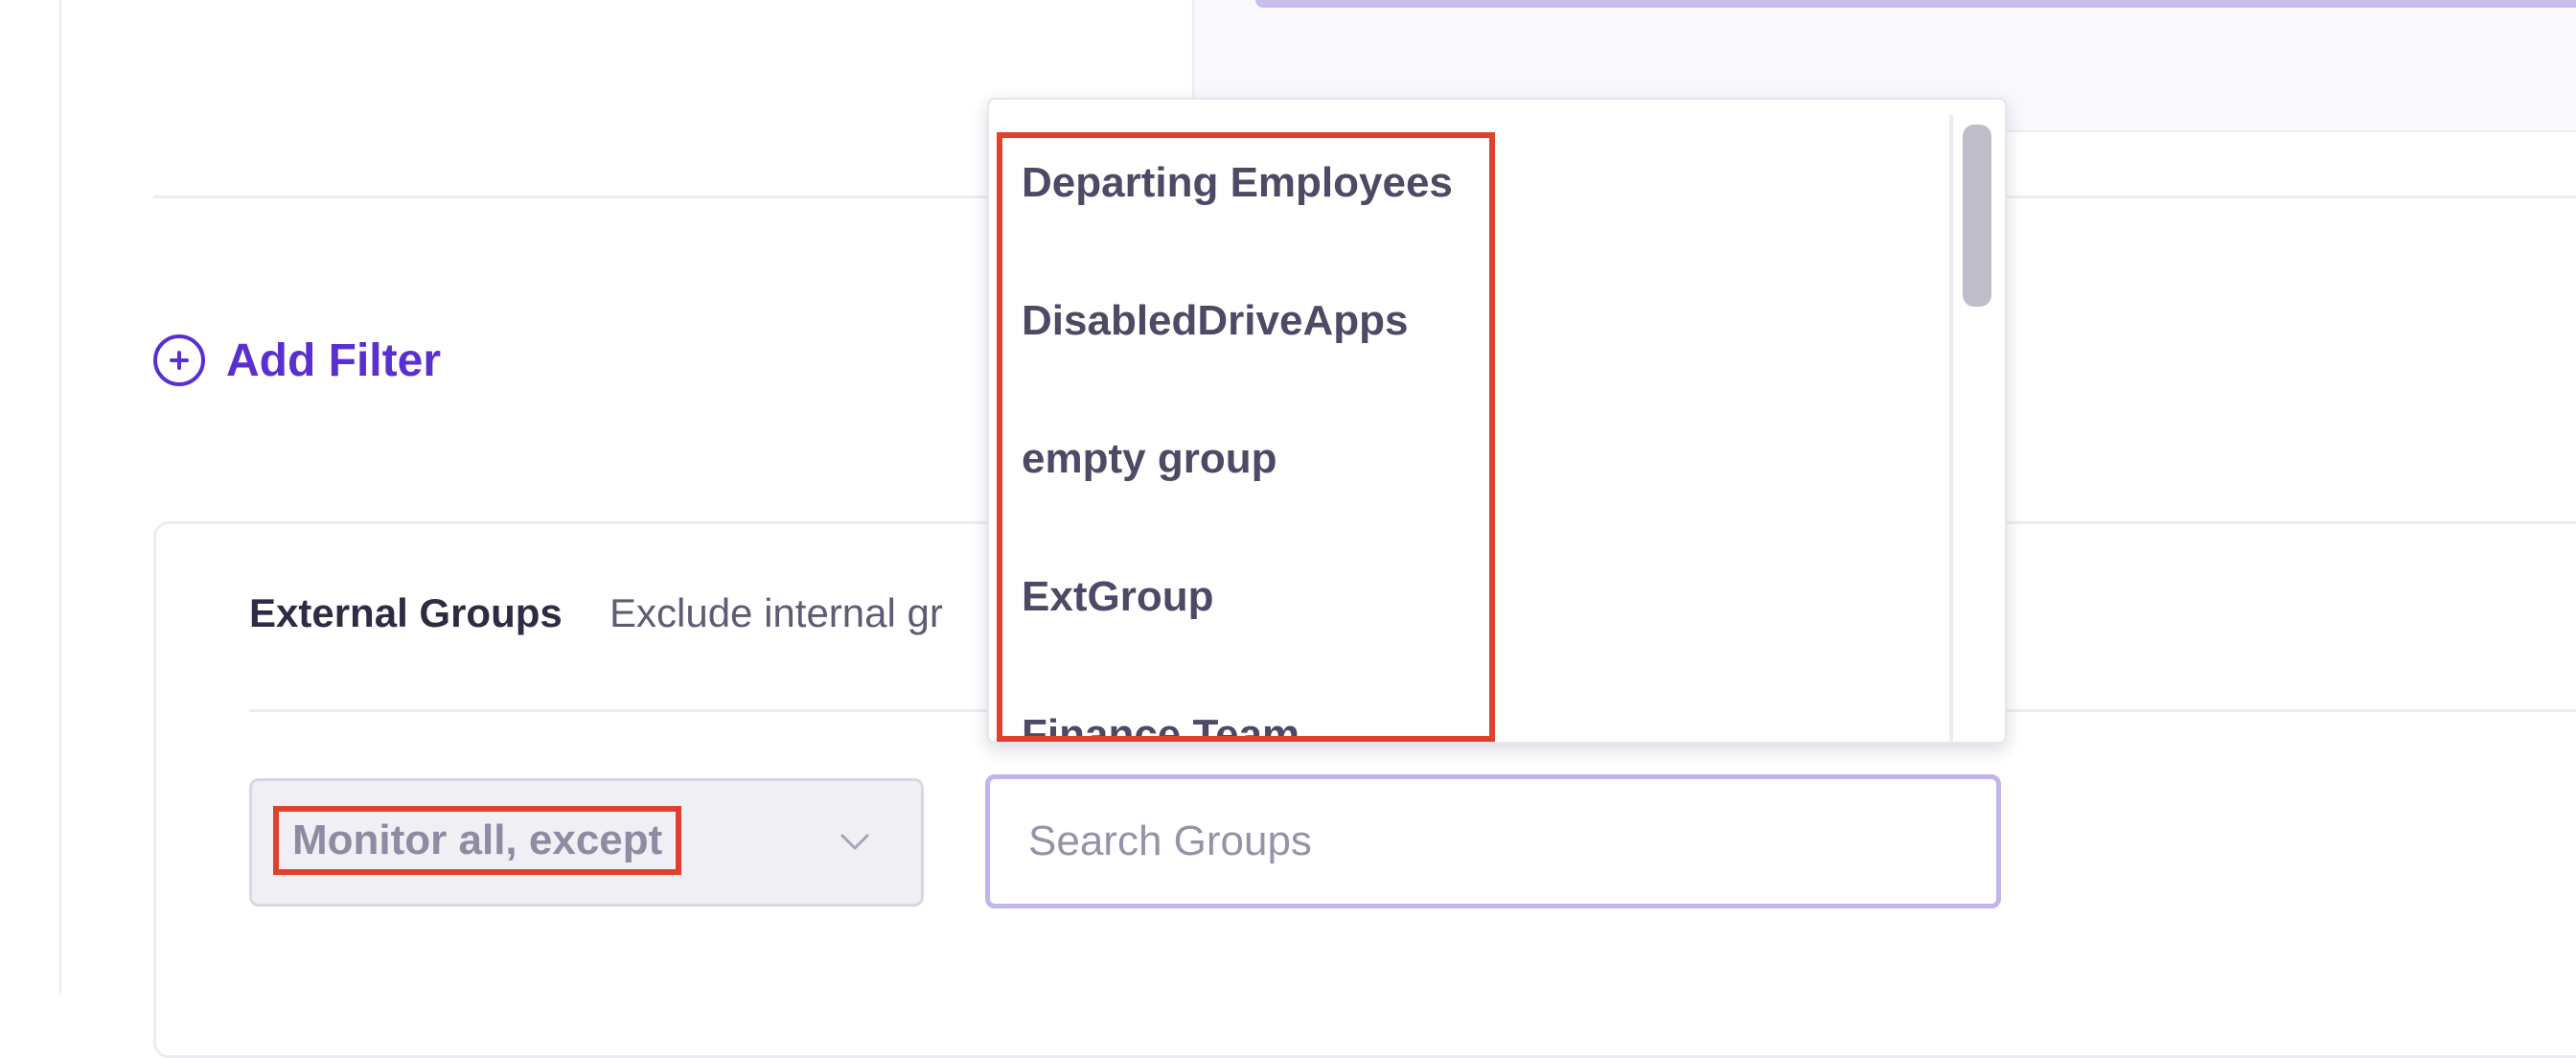  I want to click on chevron-down-icon, so click(854, 842).